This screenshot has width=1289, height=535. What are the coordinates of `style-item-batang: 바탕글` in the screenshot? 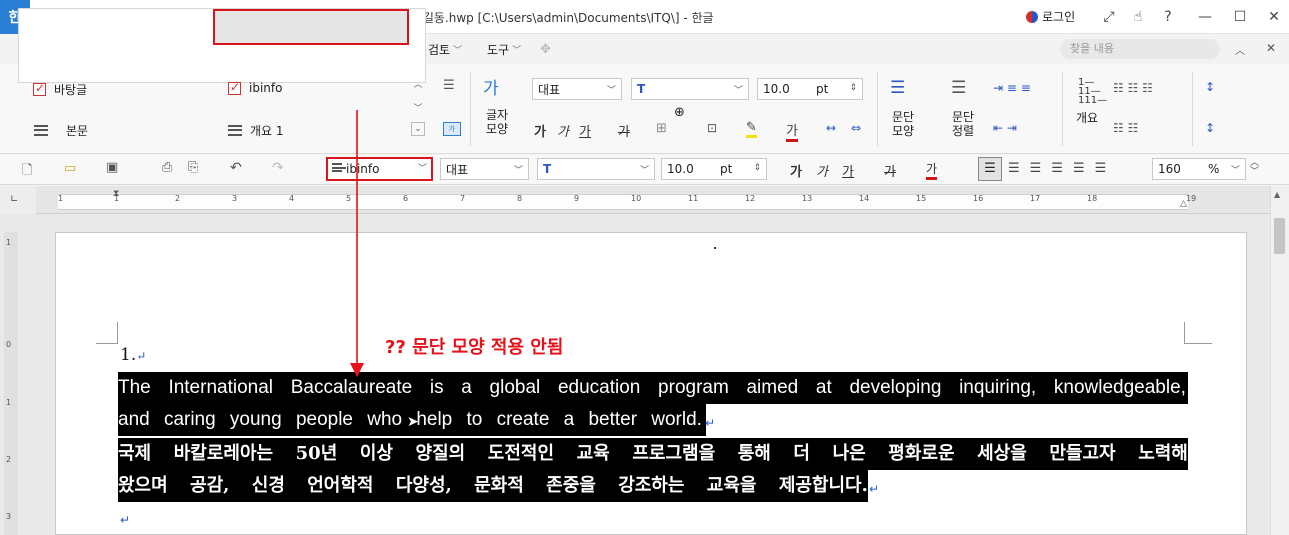 It's located at (60, 89).